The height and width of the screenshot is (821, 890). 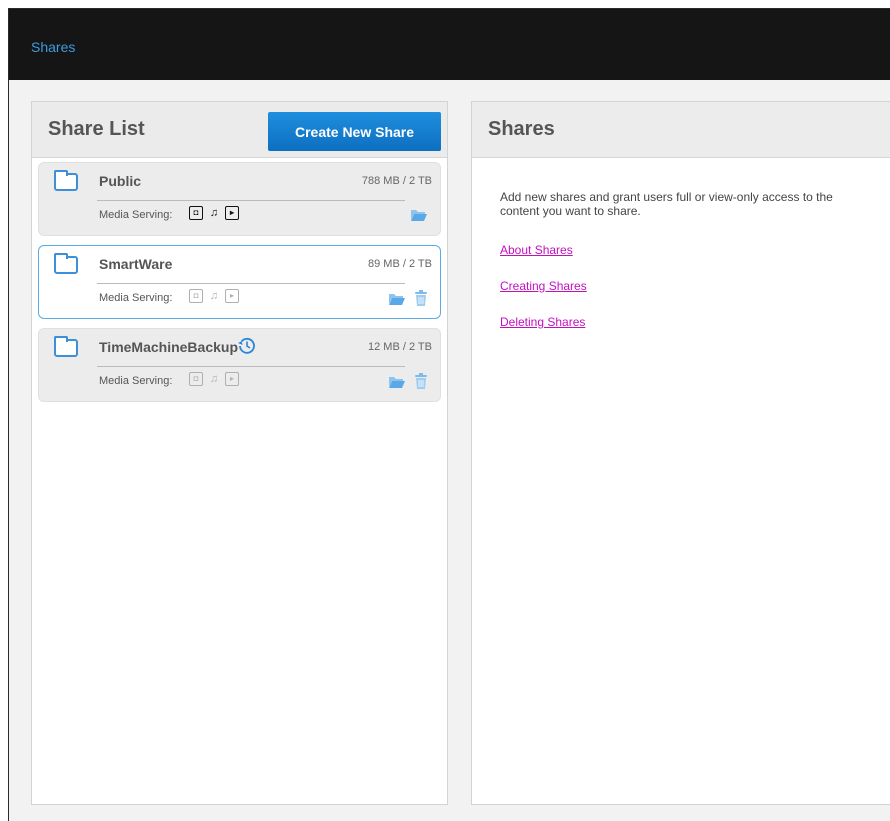 I want to click on share-usage: 12 MB / 2 TB, so click(x=400, y=347).